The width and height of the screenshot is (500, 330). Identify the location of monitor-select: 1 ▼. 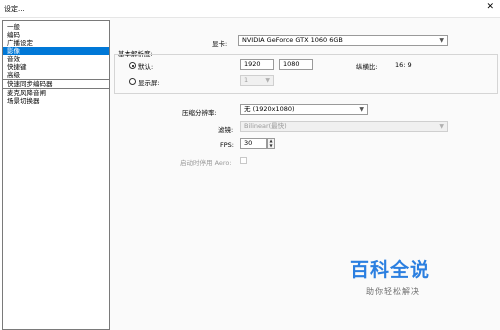
(257, 80).